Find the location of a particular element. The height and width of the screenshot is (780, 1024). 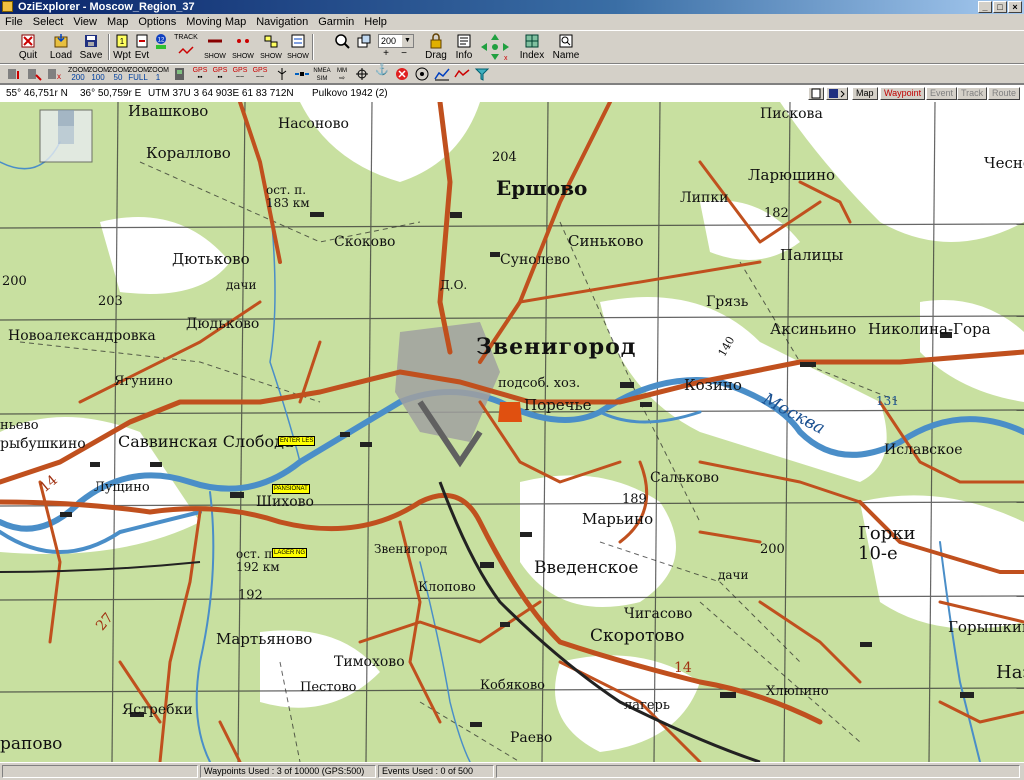

waypoint-marker: PANSIONAT is located at coordinates (291, 489).